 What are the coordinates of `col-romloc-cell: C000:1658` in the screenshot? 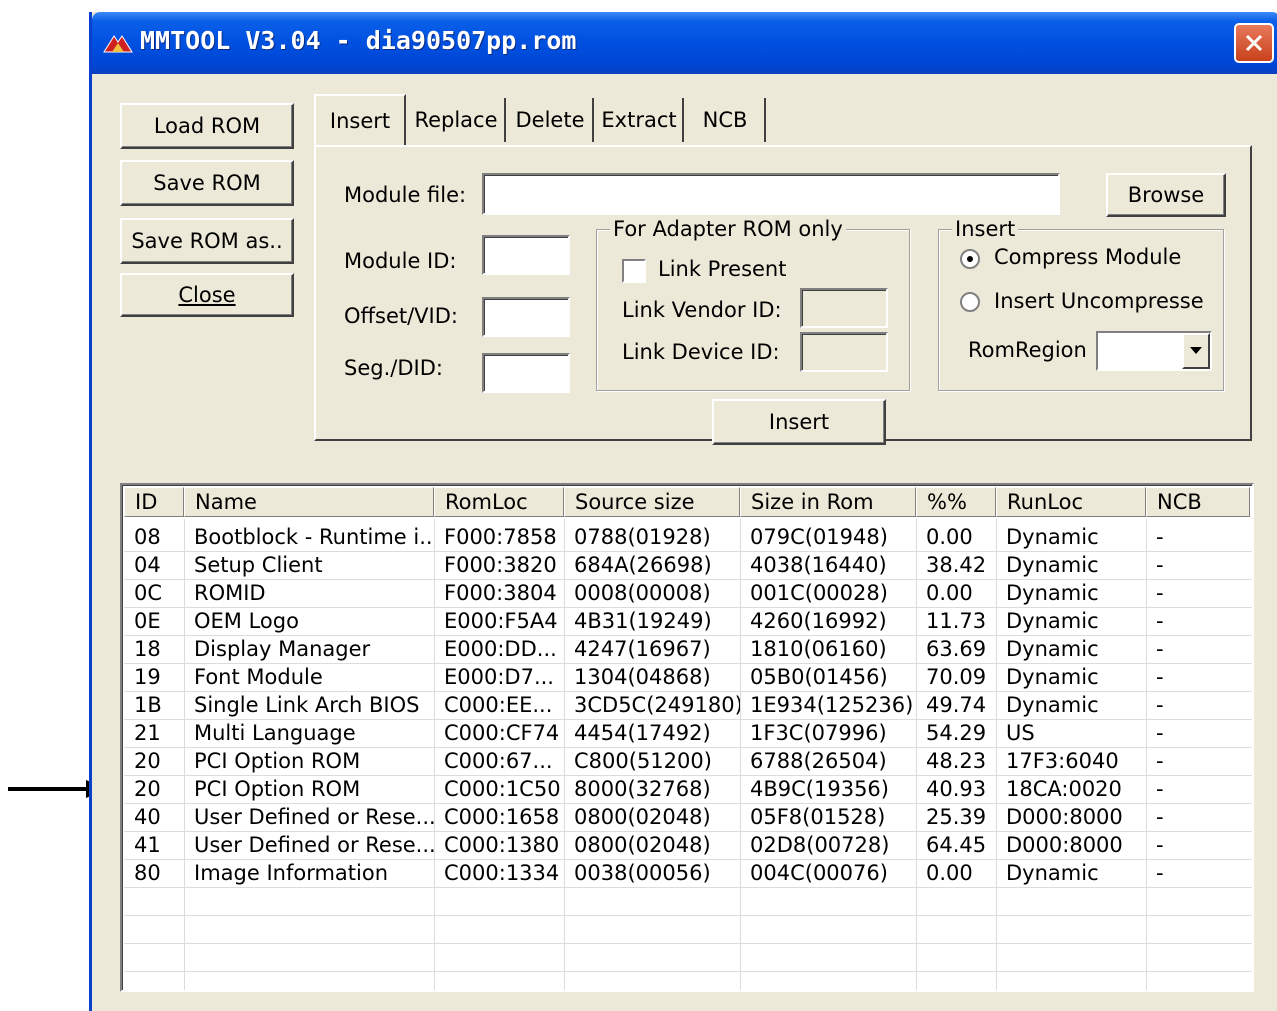 It's located at (502, 817).